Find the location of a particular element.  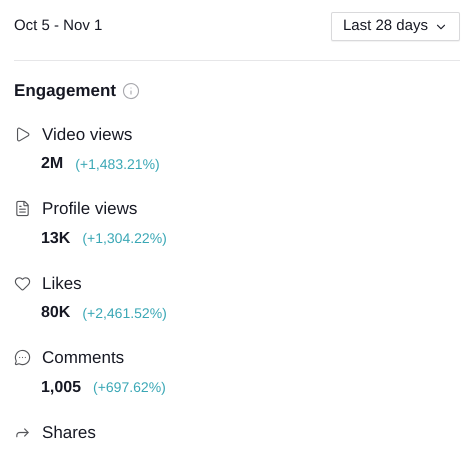

metric-label: Shares is located at coordinates (69, 433).